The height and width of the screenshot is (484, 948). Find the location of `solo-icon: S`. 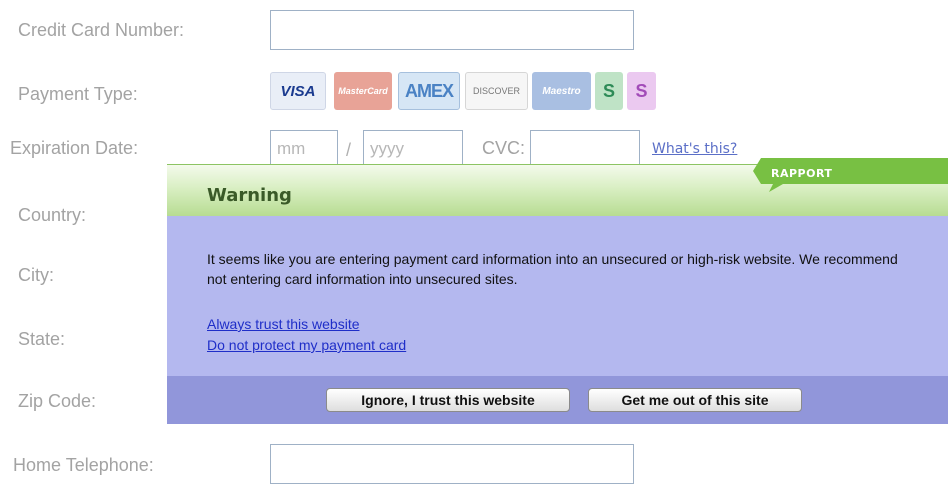

solo-icon: S is located at coordinates (609, 91).